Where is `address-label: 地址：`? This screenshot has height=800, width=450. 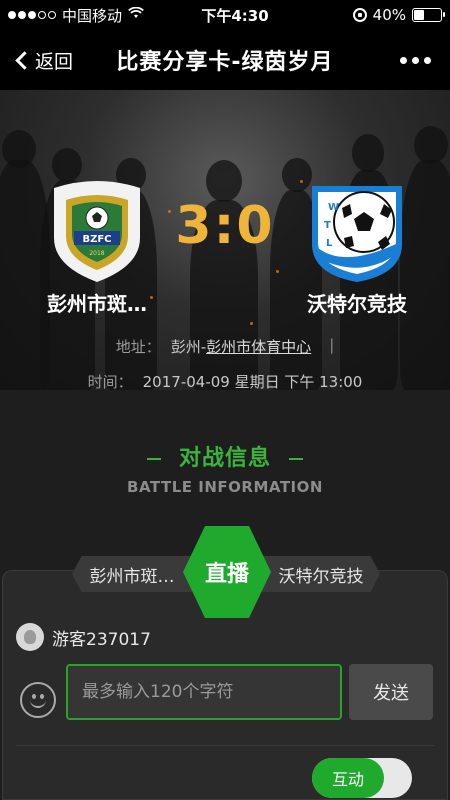
address-label: 地址： is located at coordinates (138, 347).